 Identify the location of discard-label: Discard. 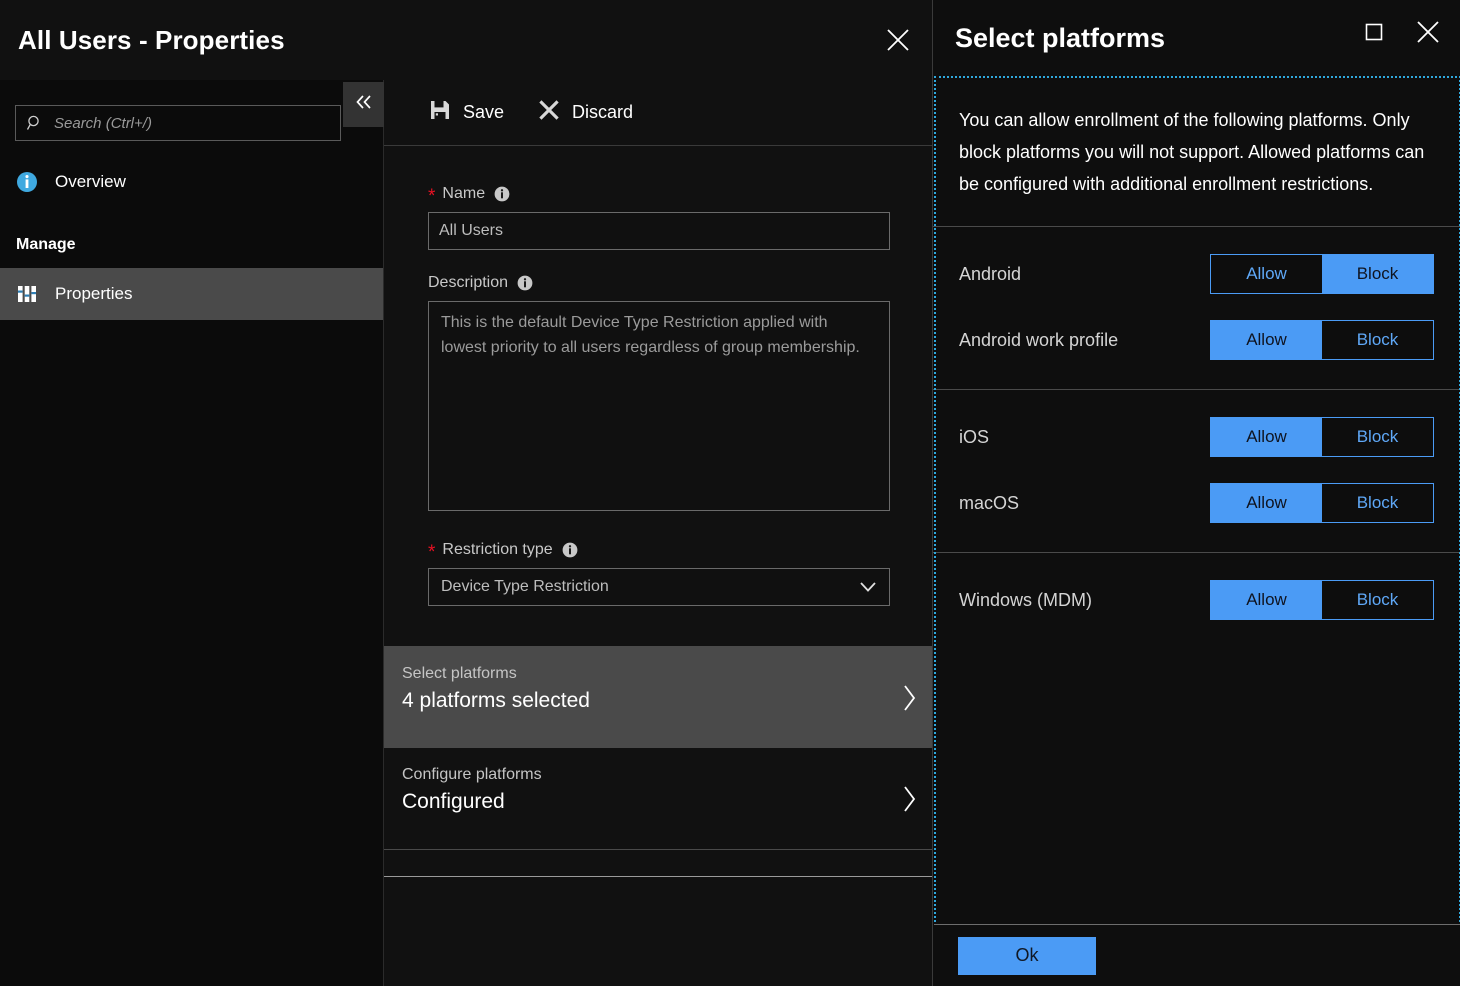
(603, 112).